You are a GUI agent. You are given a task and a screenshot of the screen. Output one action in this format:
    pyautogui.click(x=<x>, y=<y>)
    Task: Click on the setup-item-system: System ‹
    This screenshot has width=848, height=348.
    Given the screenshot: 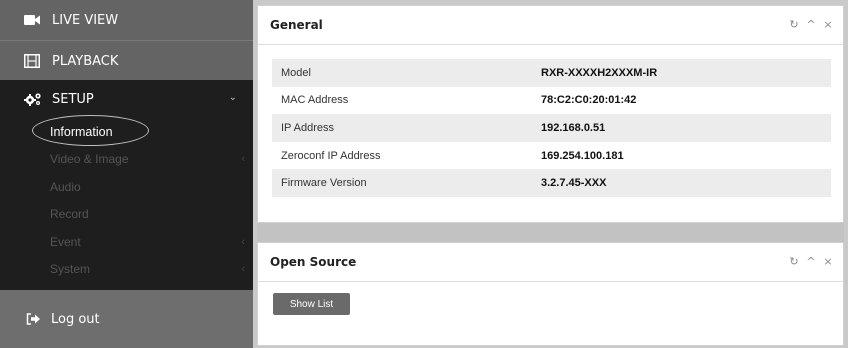 What is the action you would take?
    pyautogui.click(x=126, y=270)
    